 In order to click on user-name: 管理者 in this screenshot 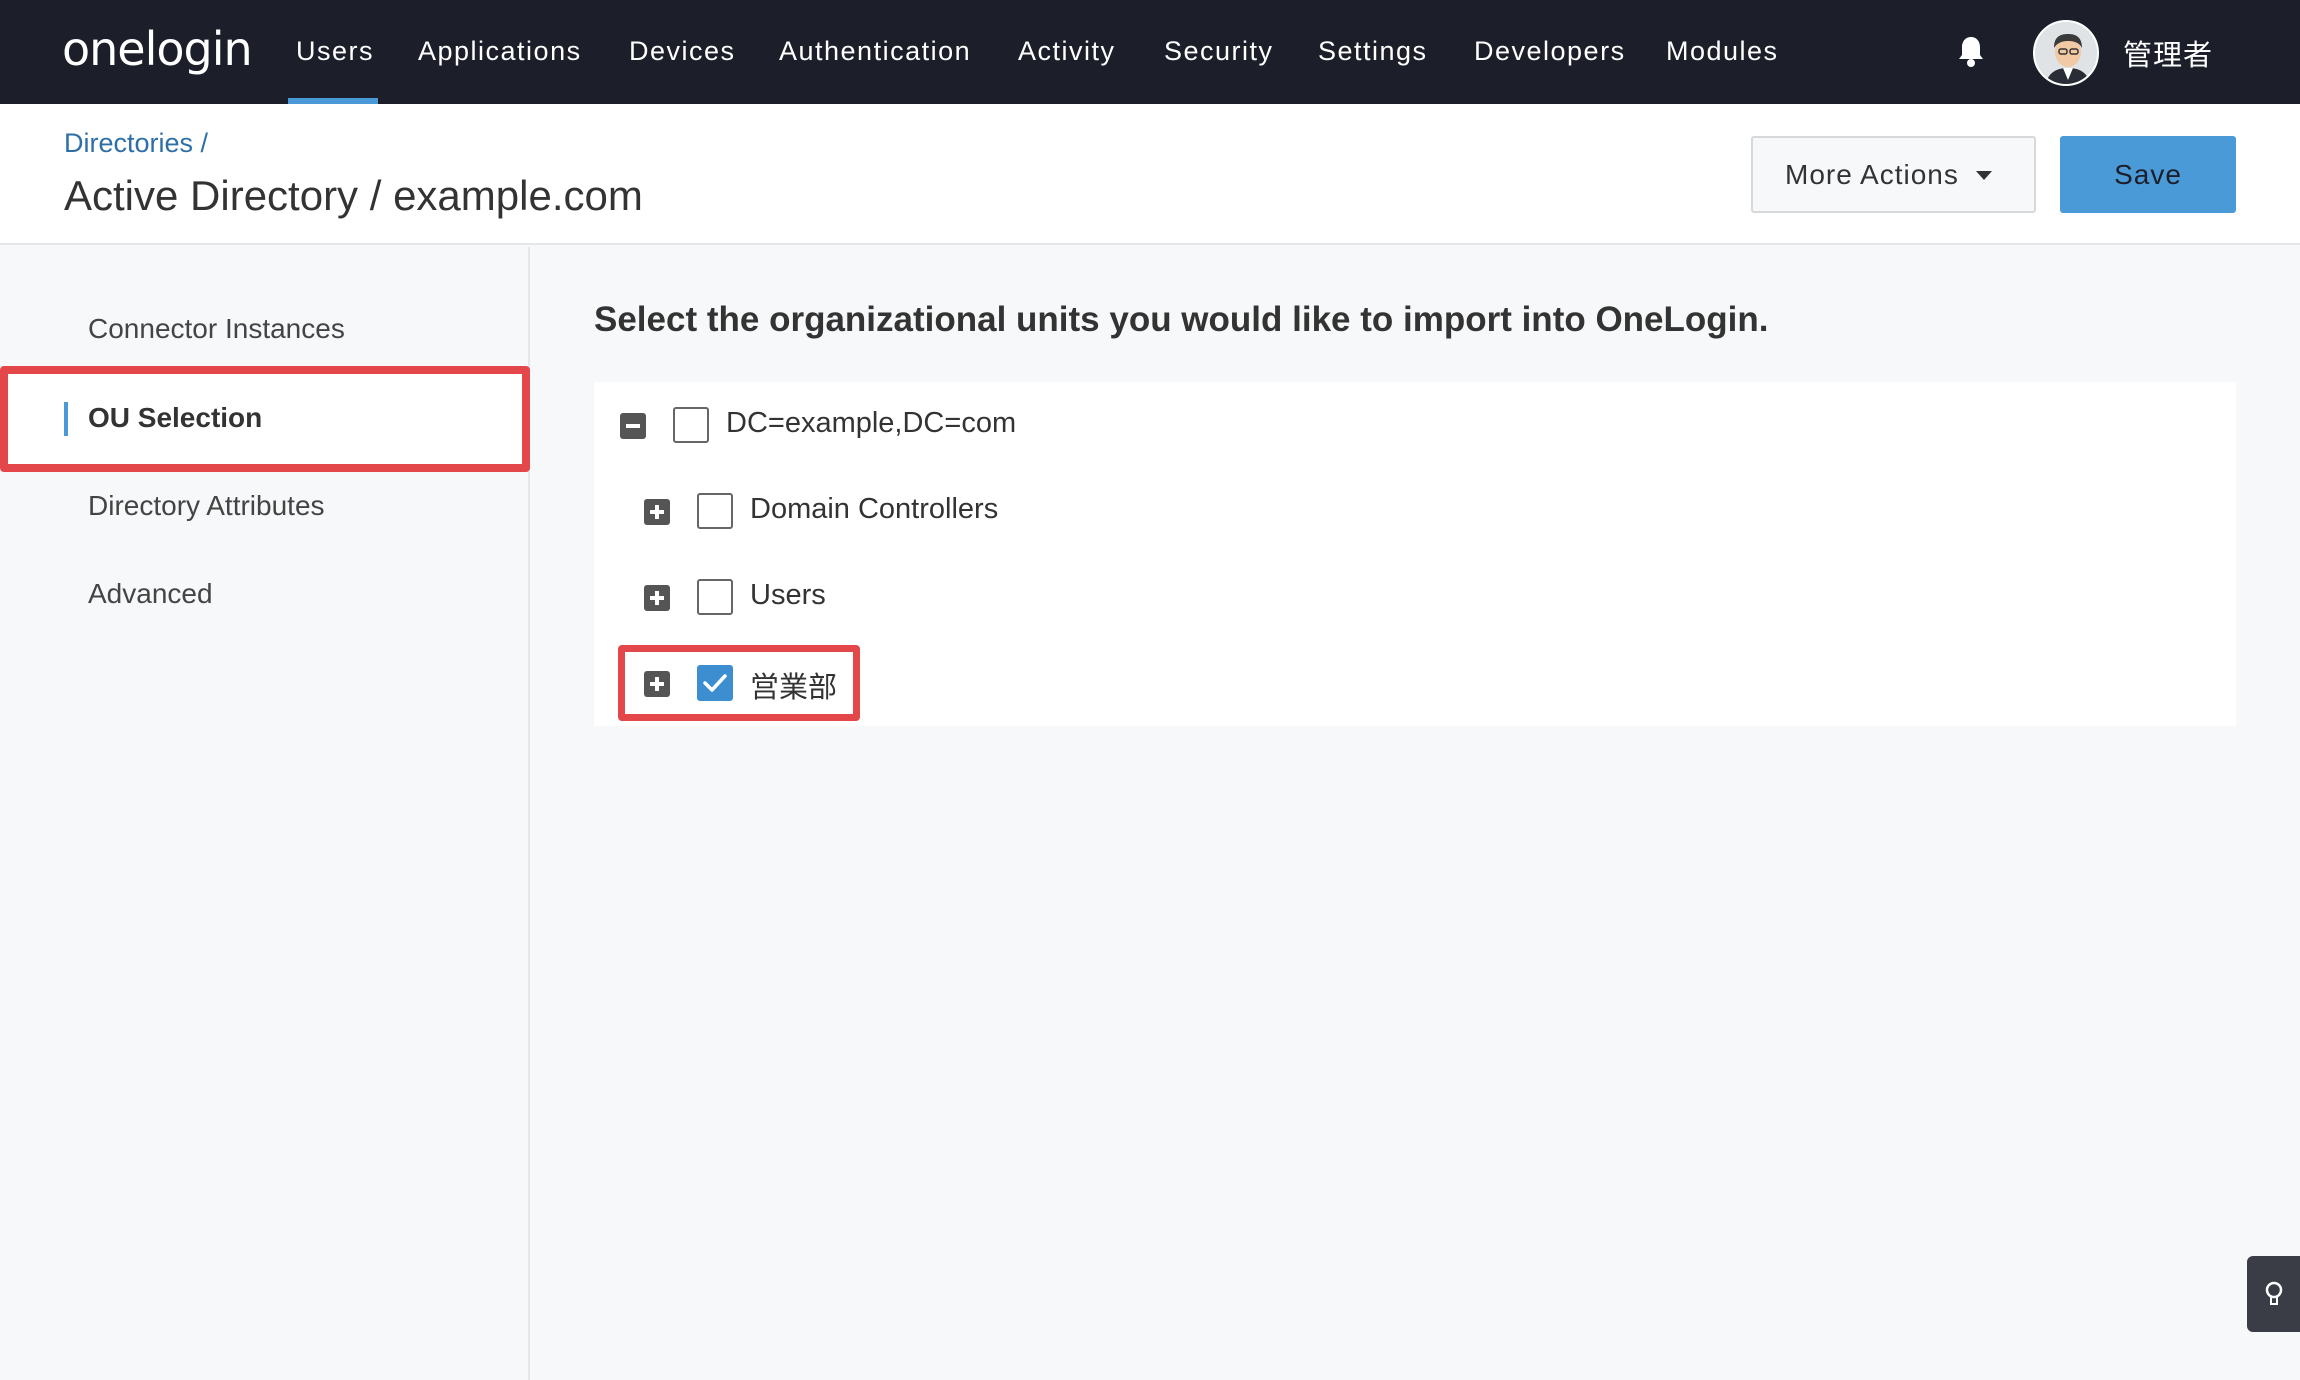, I will do `click(2168, 53)`.